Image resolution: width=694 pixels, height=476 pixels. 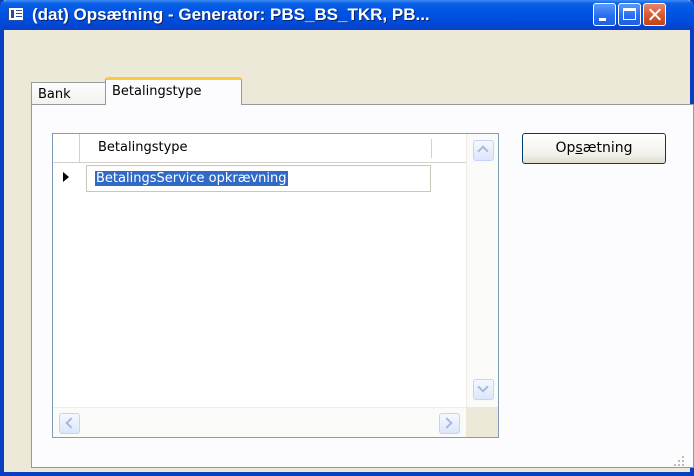 What do you see at coordinates (16, 14) in the screenshot?
I see `form-icon` at bounding box center [16, 14].